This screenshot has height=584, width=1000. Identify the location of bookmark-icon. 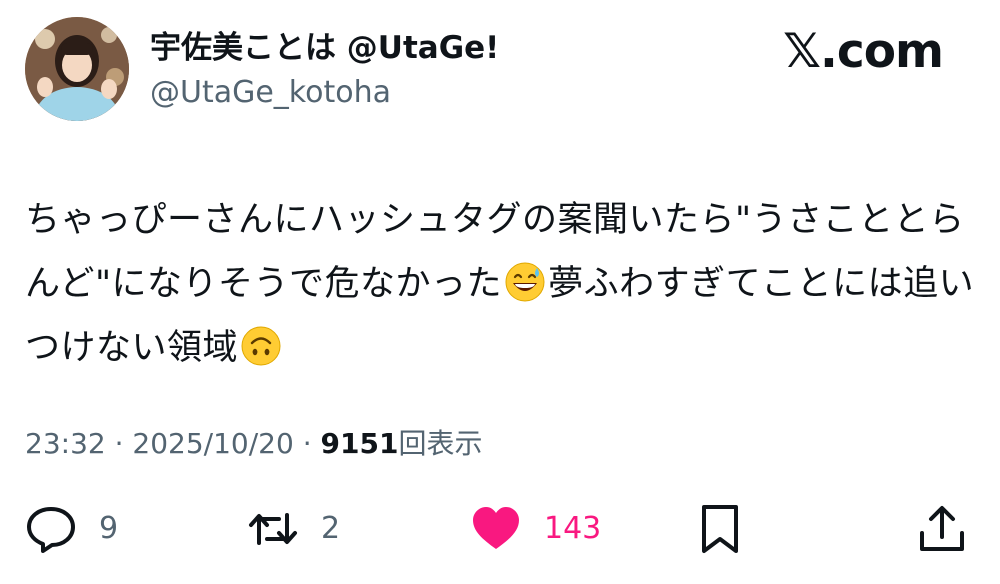
(720, 529).